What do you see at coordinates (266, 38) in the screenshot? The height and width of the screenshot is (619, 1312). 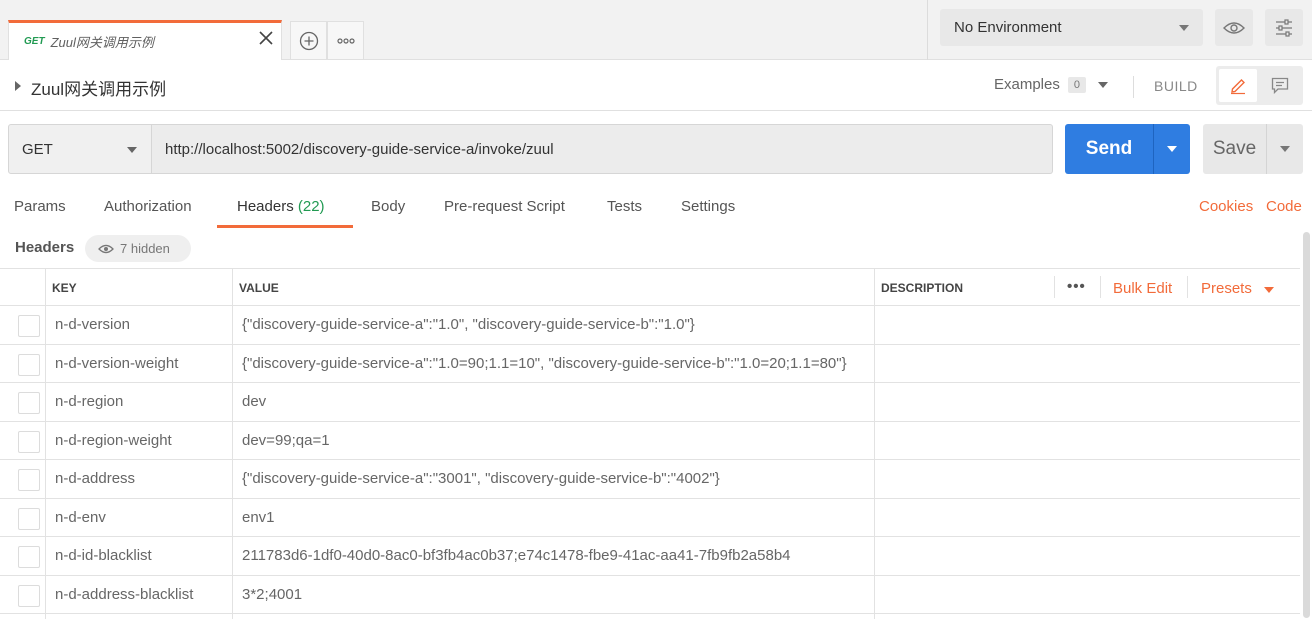 I see `close-icon` at bounding box center [266, 38].